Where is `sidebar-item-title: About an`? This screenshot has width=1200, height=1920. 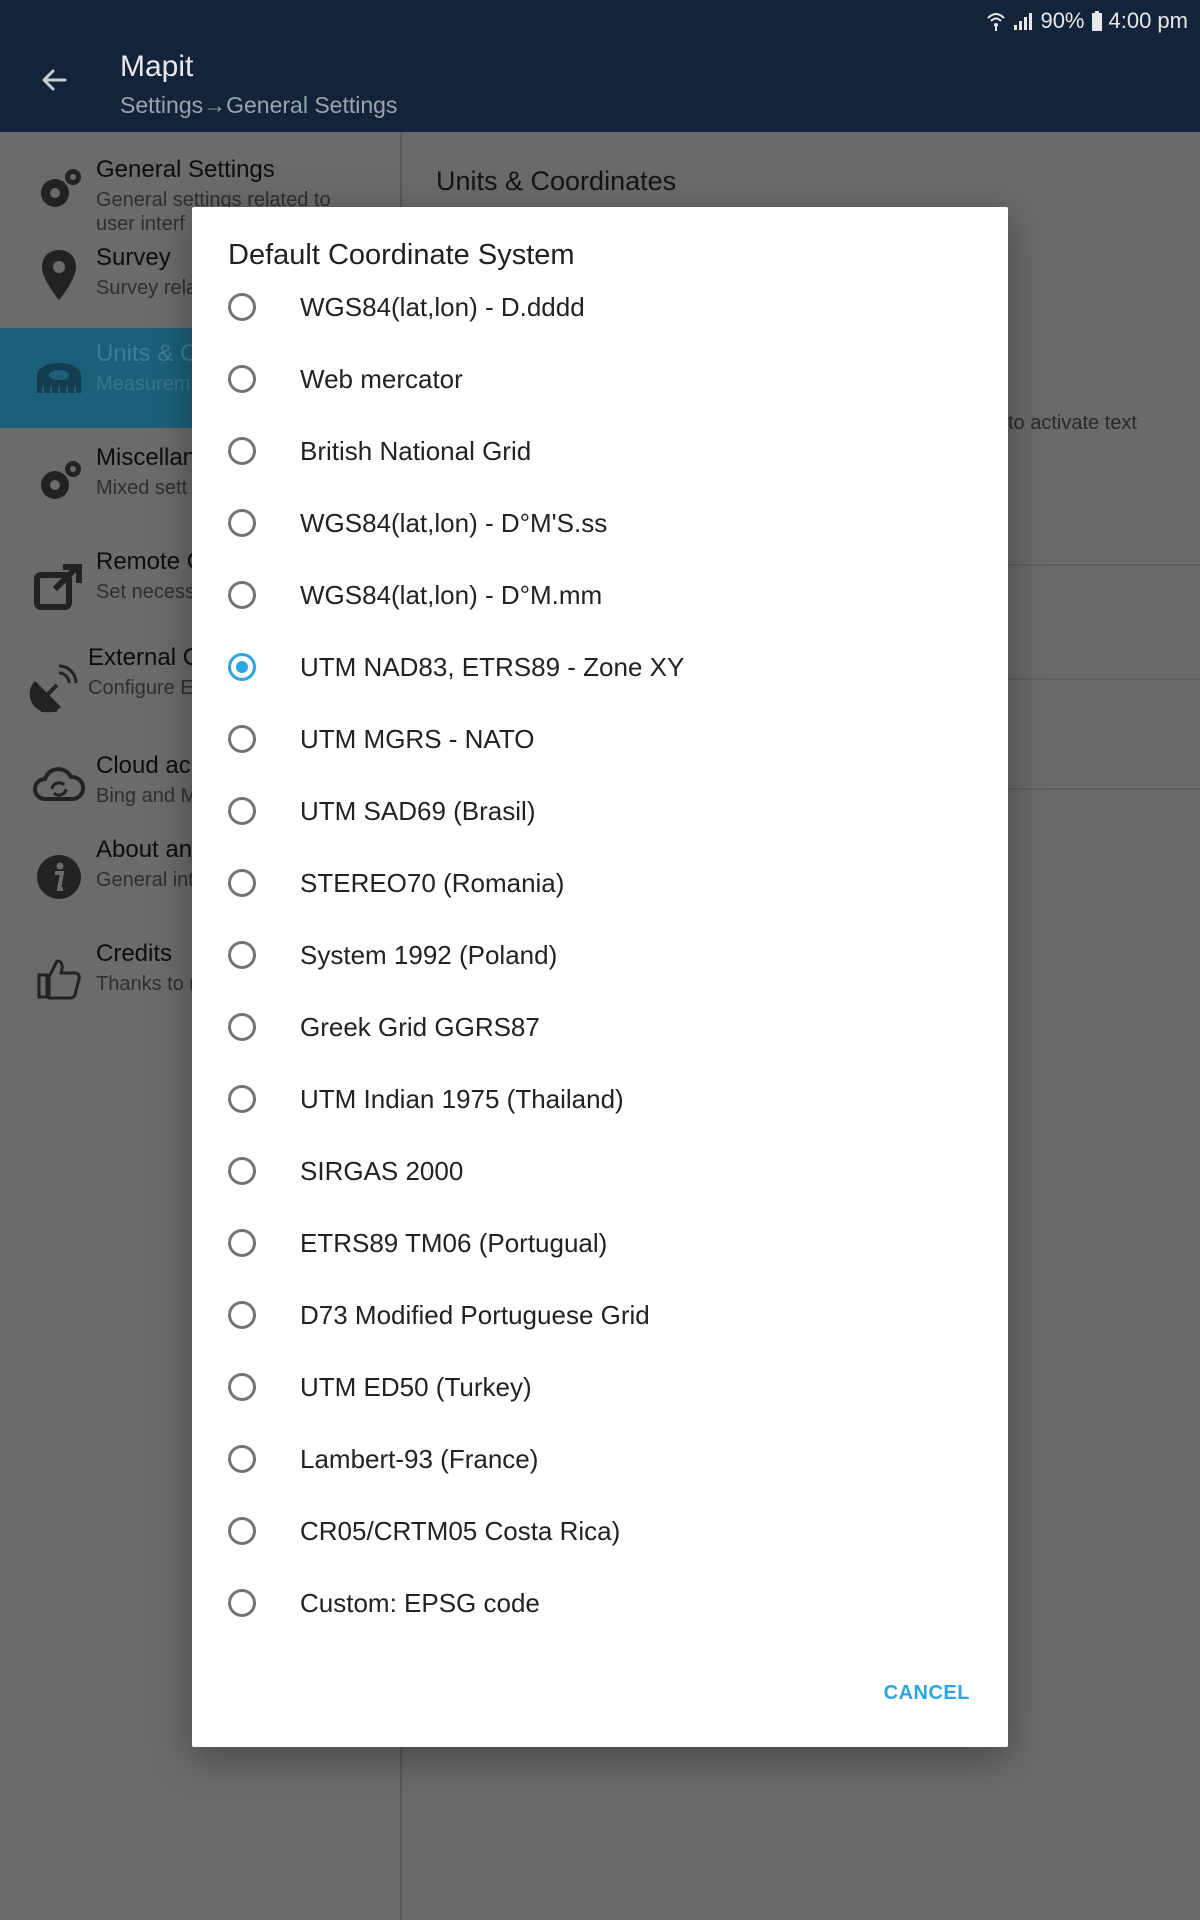 sidebar-item-title: About an is located at coordinates (144, 849).